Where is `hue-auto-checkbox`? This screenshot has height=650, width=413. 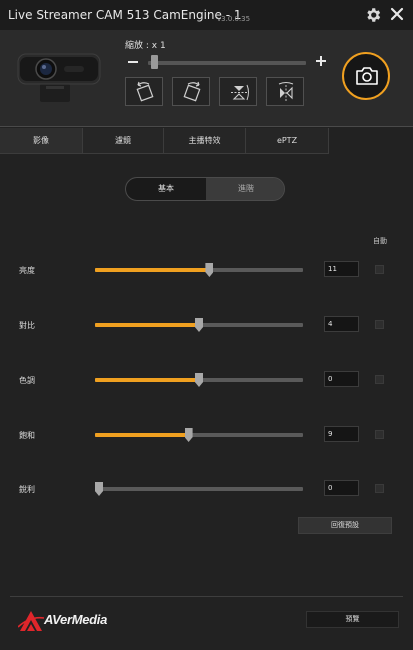
hue-auto-checkbox is located at coordinates (379, 379).